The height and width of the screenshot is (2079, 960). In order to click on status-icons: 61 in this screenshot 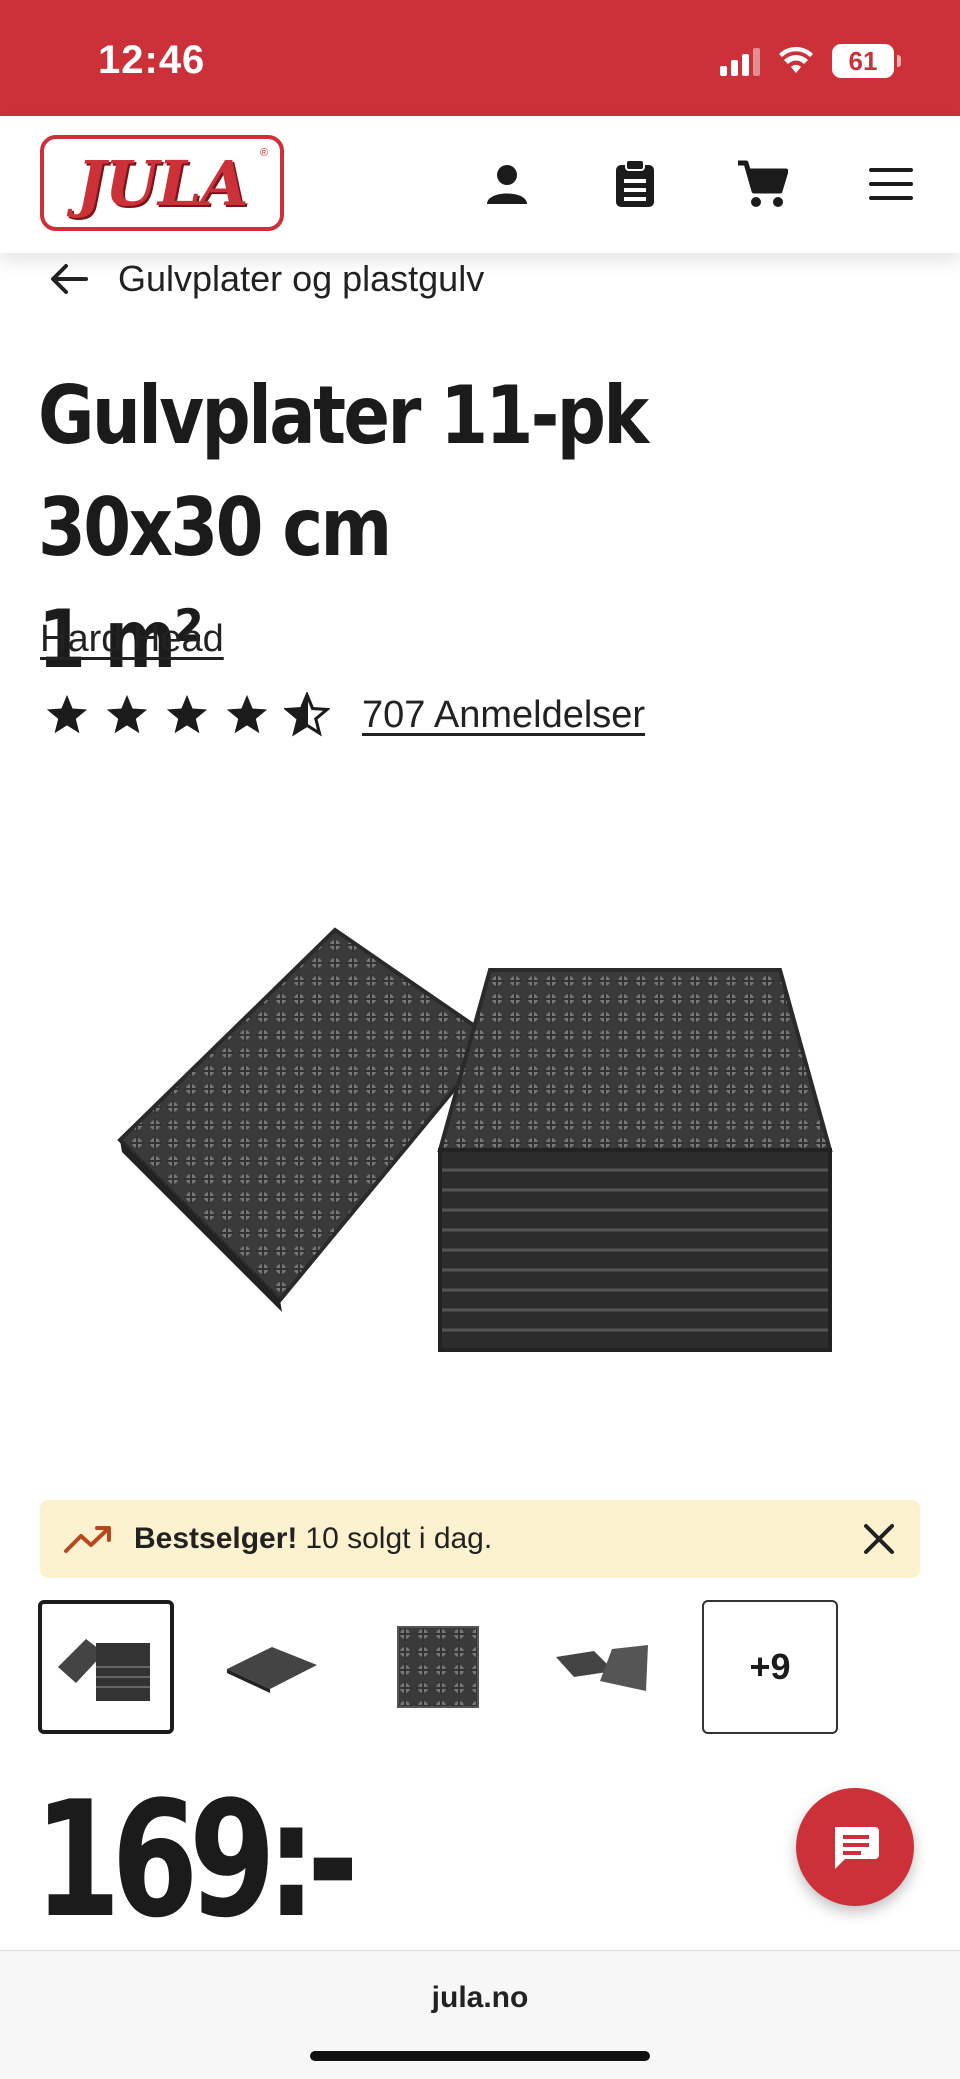, I will do `click(810, 61)`.